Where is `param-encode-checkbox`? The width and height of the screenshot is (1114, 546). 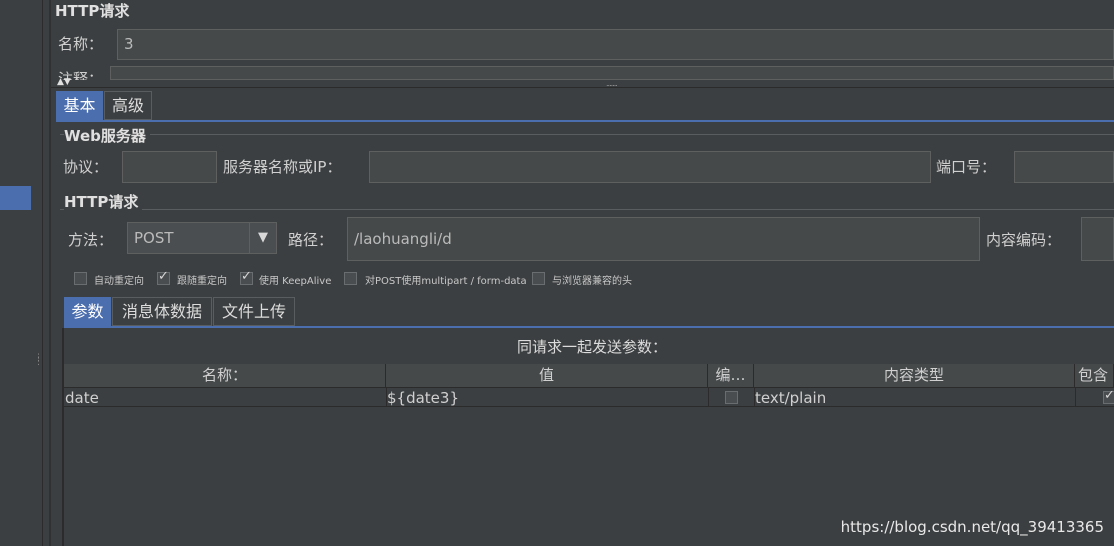 param-encode-checkbox is located at coordinates (731, 397).